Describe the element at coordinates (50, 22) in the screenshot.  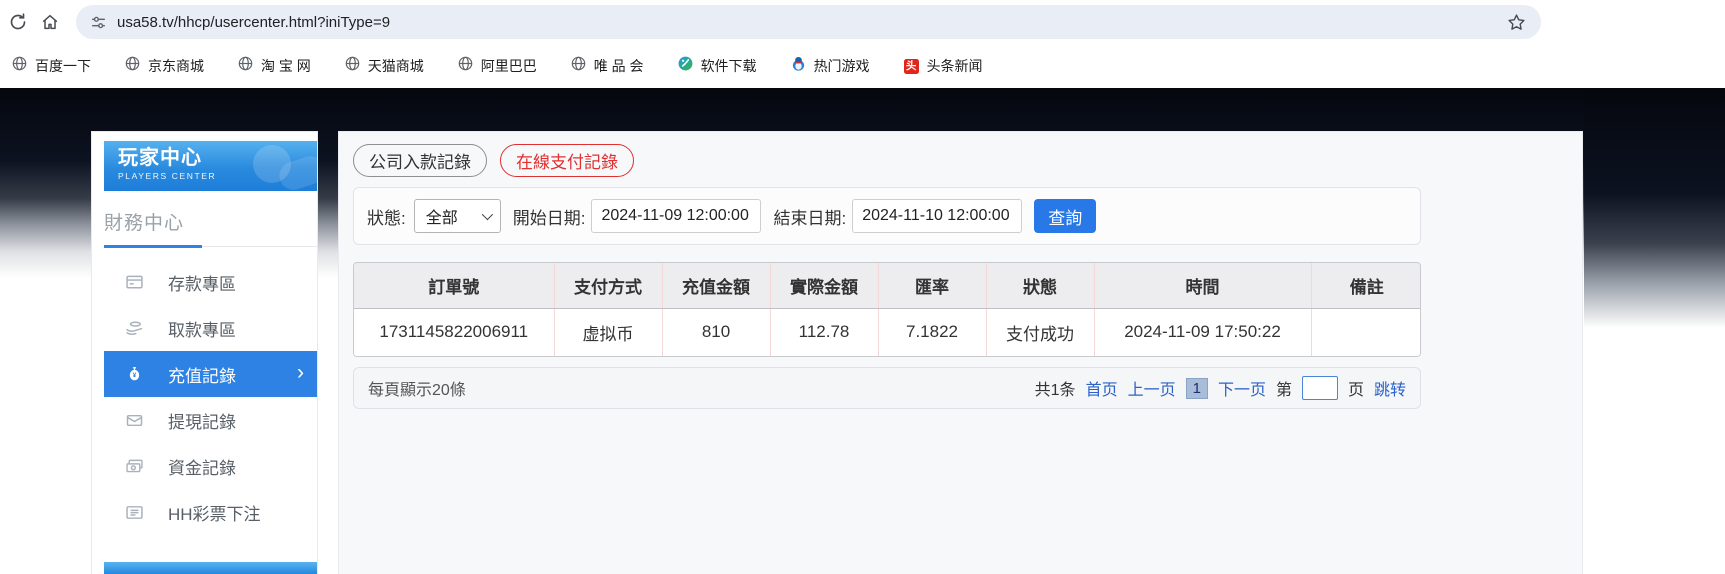
I see `home-icon` at that location.